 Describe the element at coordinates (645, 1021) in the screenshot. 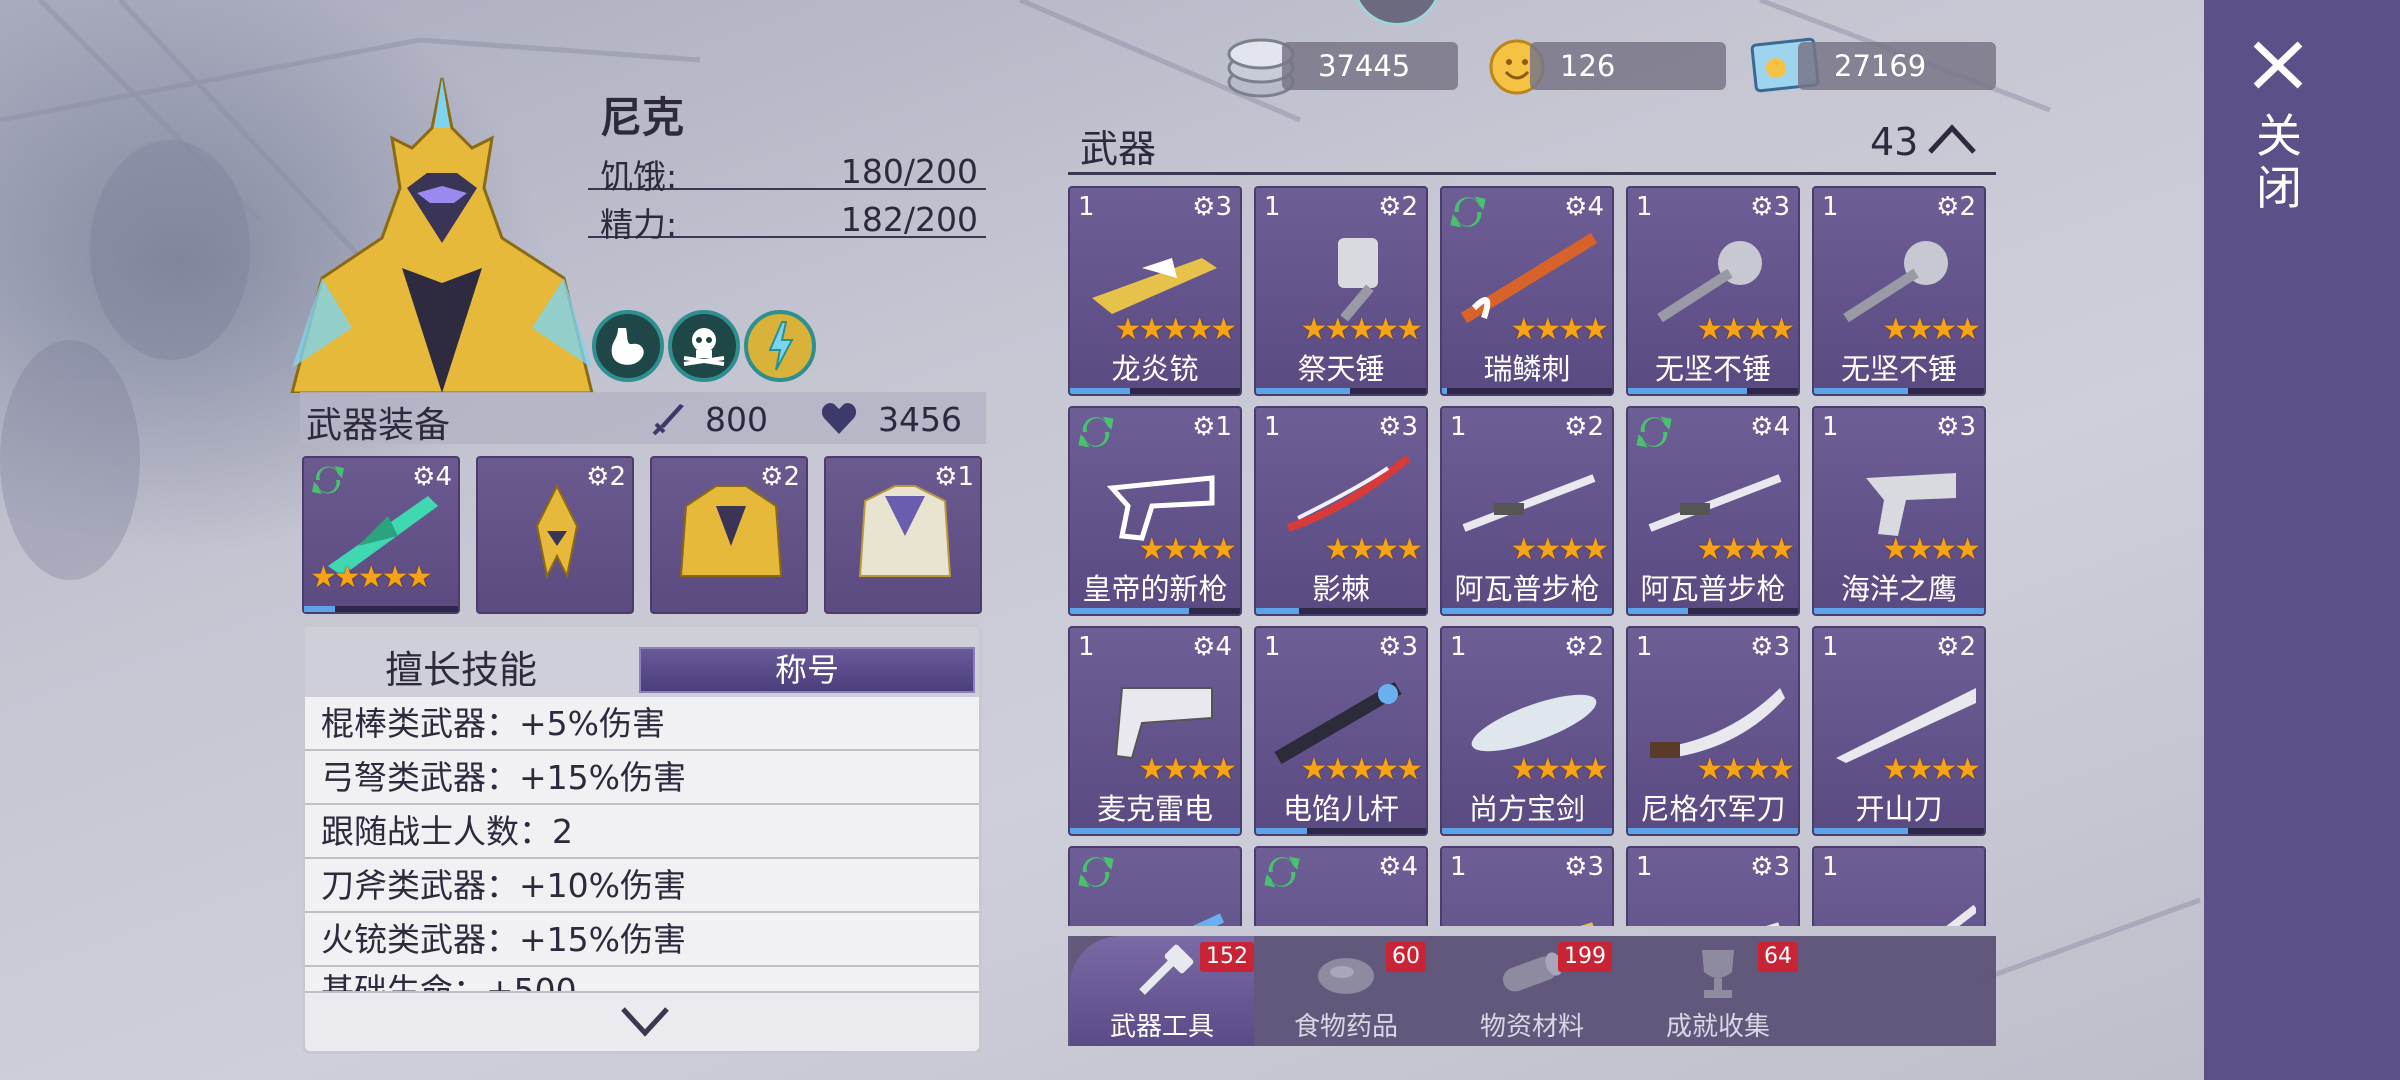

I see `chevron-down-icon` at that location.